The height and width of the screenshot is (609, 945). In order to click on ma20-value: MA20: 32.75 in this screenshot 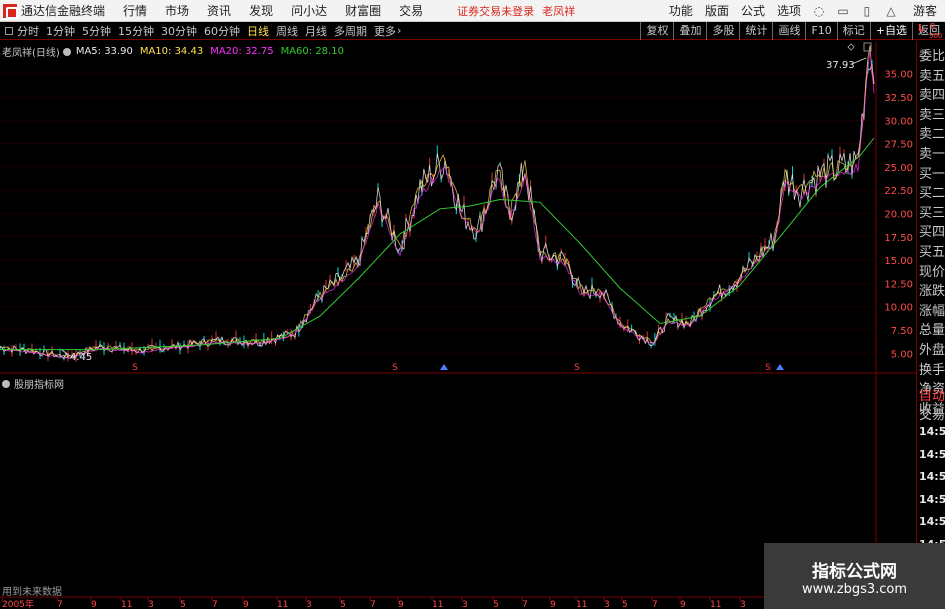, I will do `click(242, 51)`.